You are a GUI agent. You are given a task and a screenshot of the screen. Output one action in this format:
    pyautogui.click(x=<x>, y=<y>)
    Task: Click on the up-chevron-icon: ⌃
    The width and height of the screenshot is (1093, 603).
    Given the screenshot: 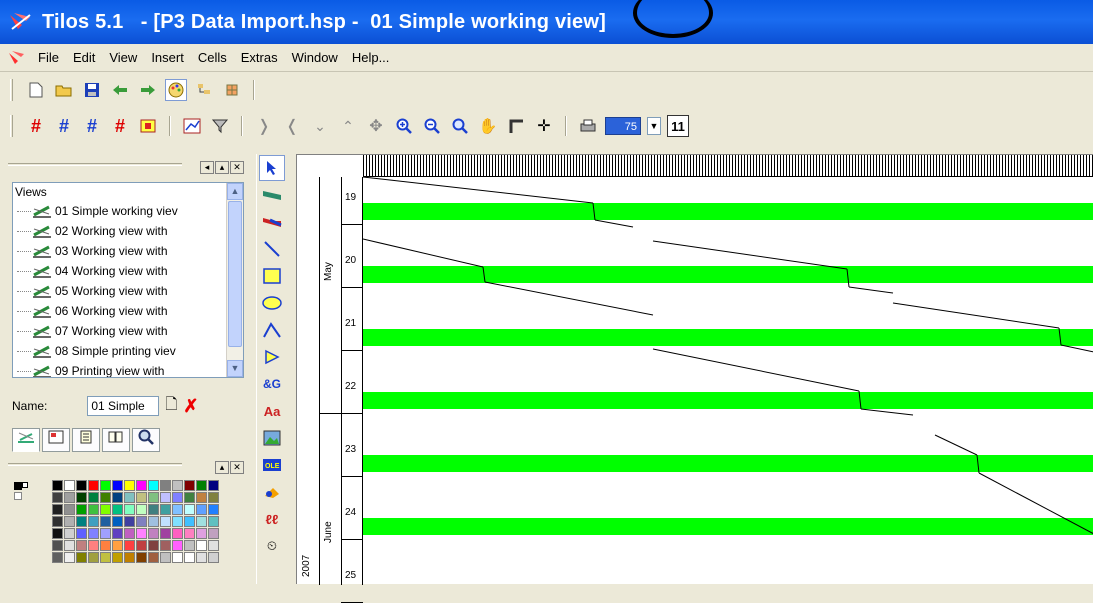 What is the action you would take?
    pyautogui.click(x=348, y=126)
    